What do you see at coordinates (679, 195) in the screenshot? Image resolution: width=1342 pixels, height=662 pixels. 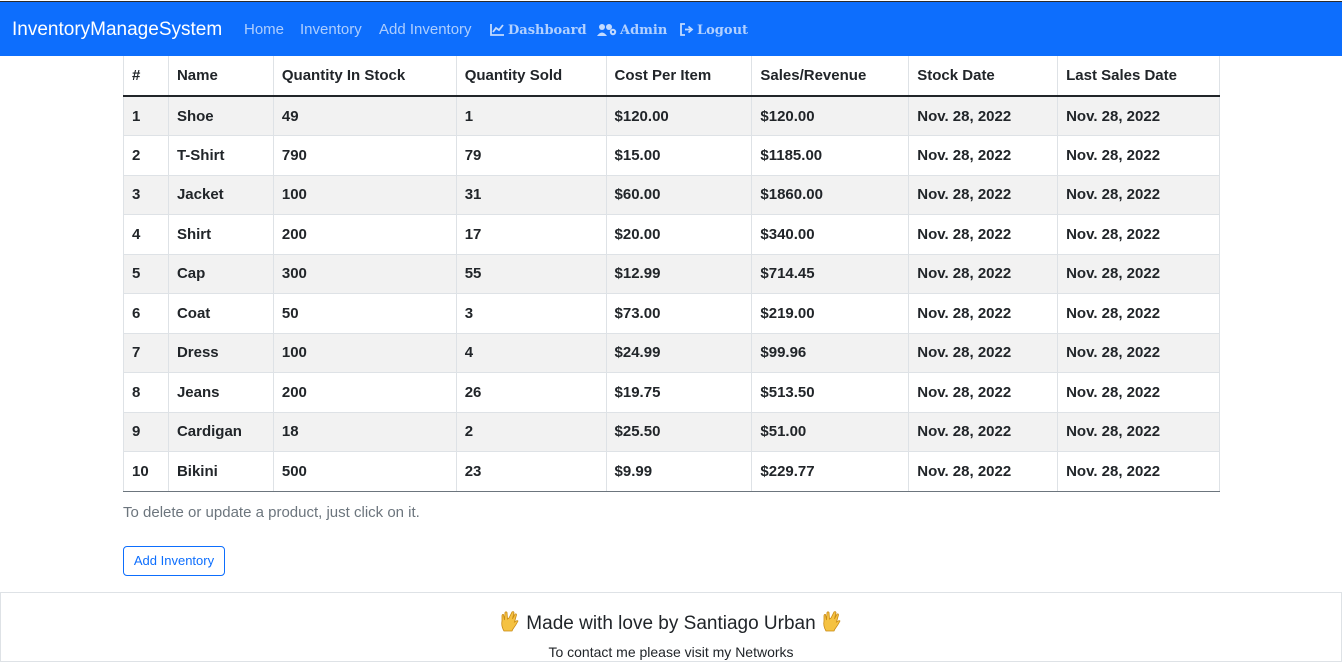 I see `cell-cost-per-item: $60.00` at bounding box center [679, 195].